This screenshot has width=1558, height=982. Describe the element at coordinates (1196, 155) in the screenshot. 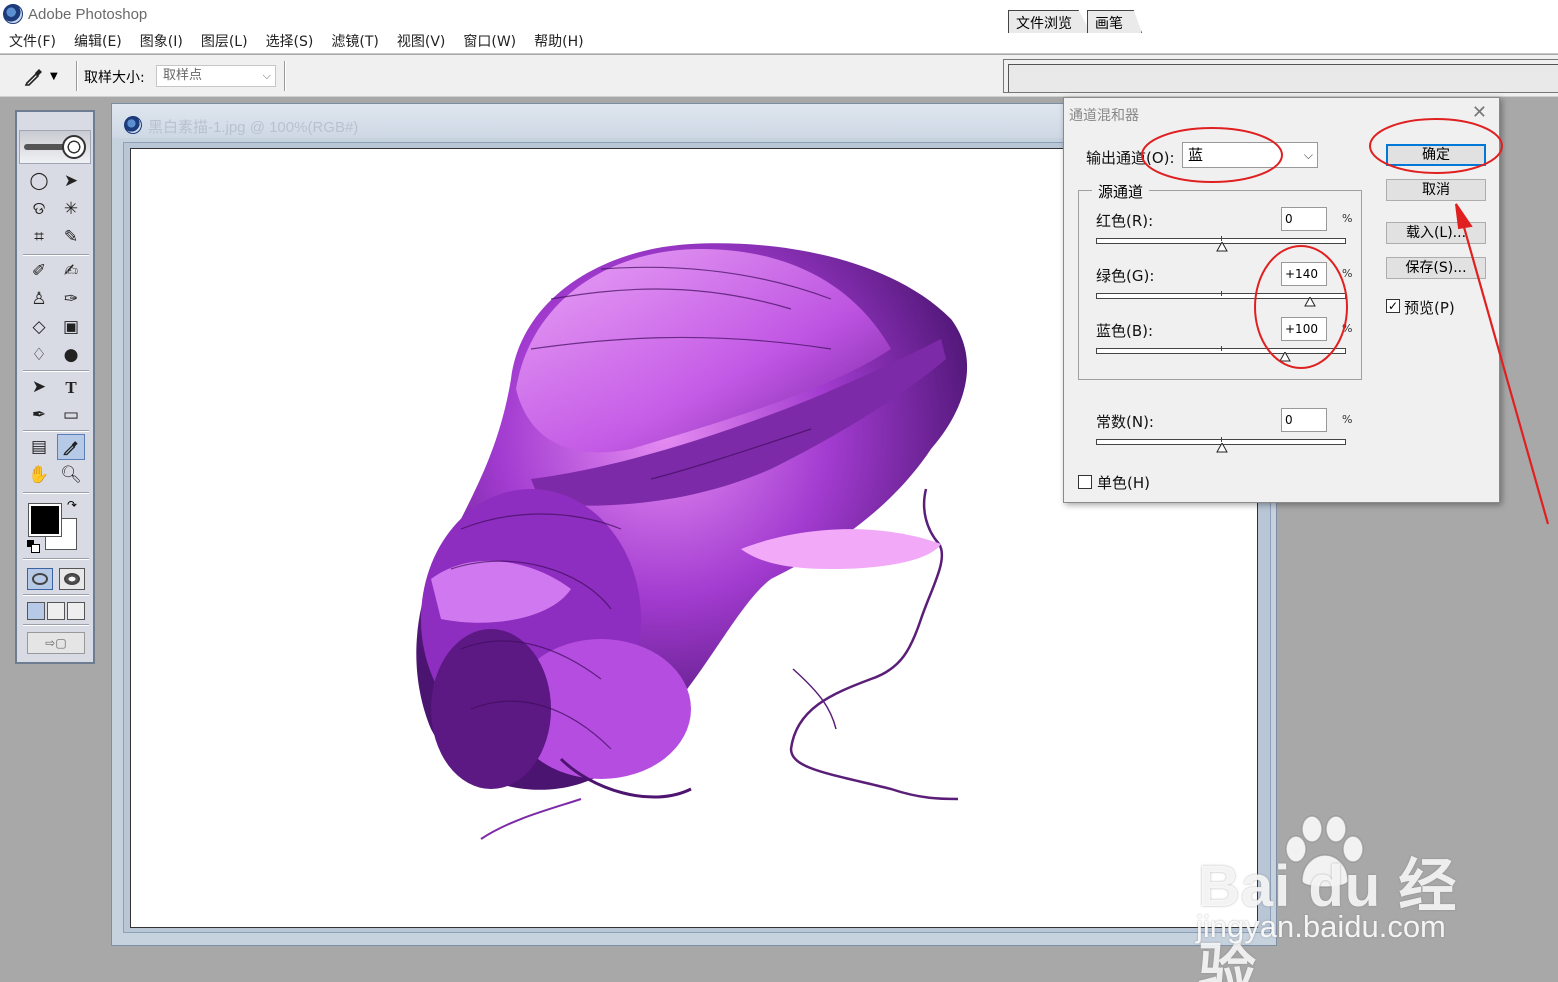

I see `output-channel-value: 蓝` at that location.